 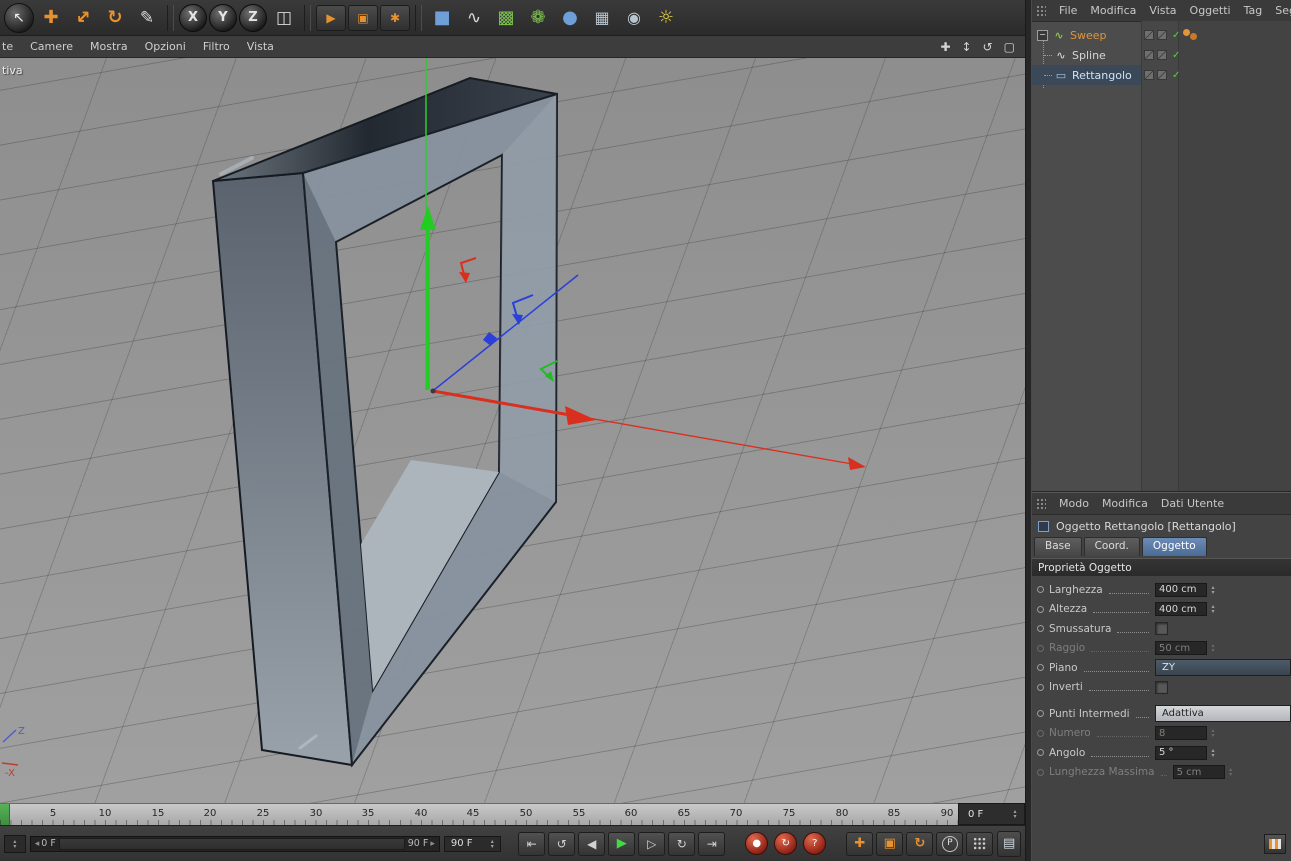 I want to click on viewport-menu-vista: Vista, so click(x=260, y=46).